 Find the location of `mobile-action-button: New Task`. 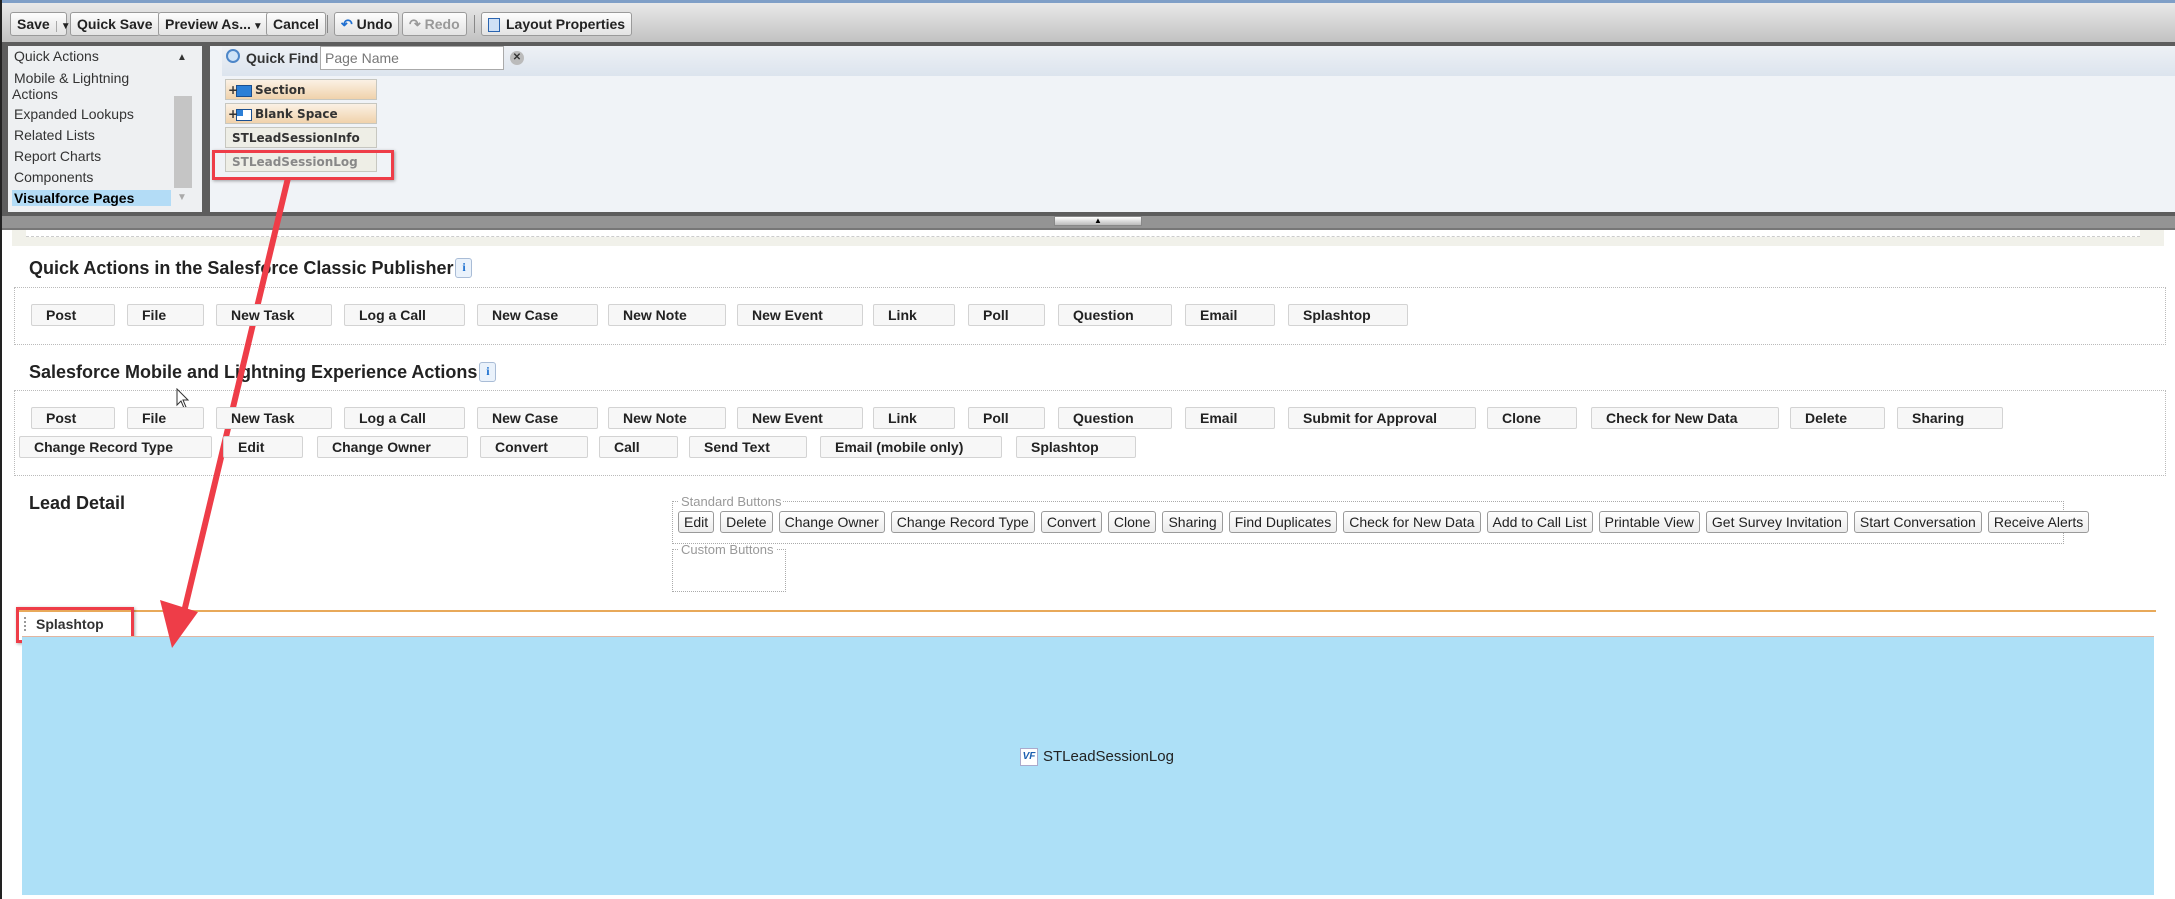

mobile-action-button: New Task is located at coordinates (274, 418).